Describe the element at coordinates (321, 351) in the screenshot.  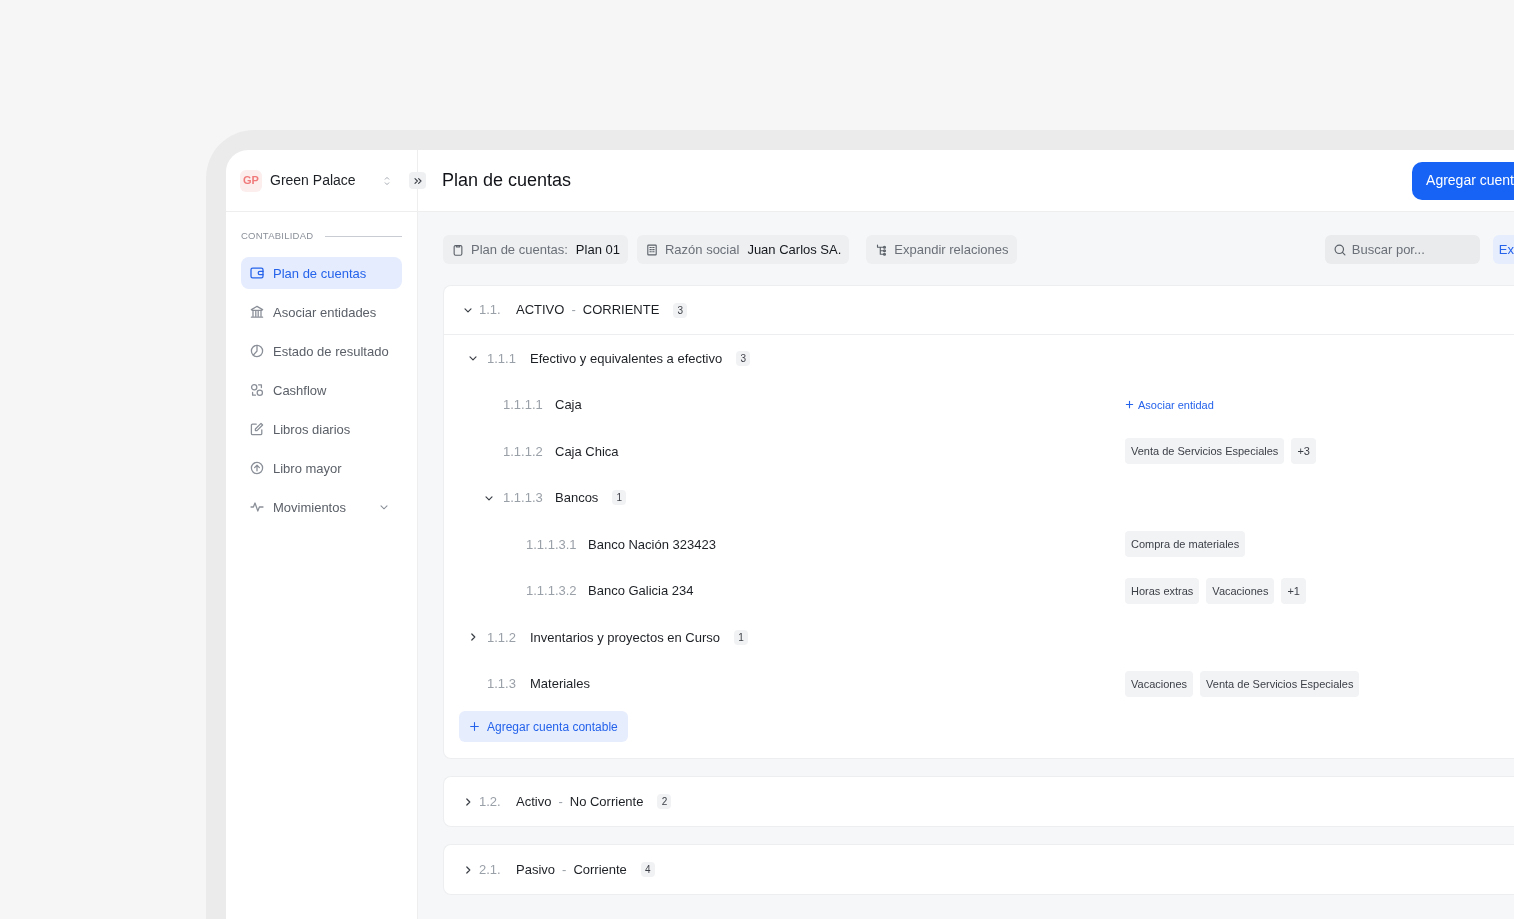
I see `nav-item: Estado de resultado` at that location.